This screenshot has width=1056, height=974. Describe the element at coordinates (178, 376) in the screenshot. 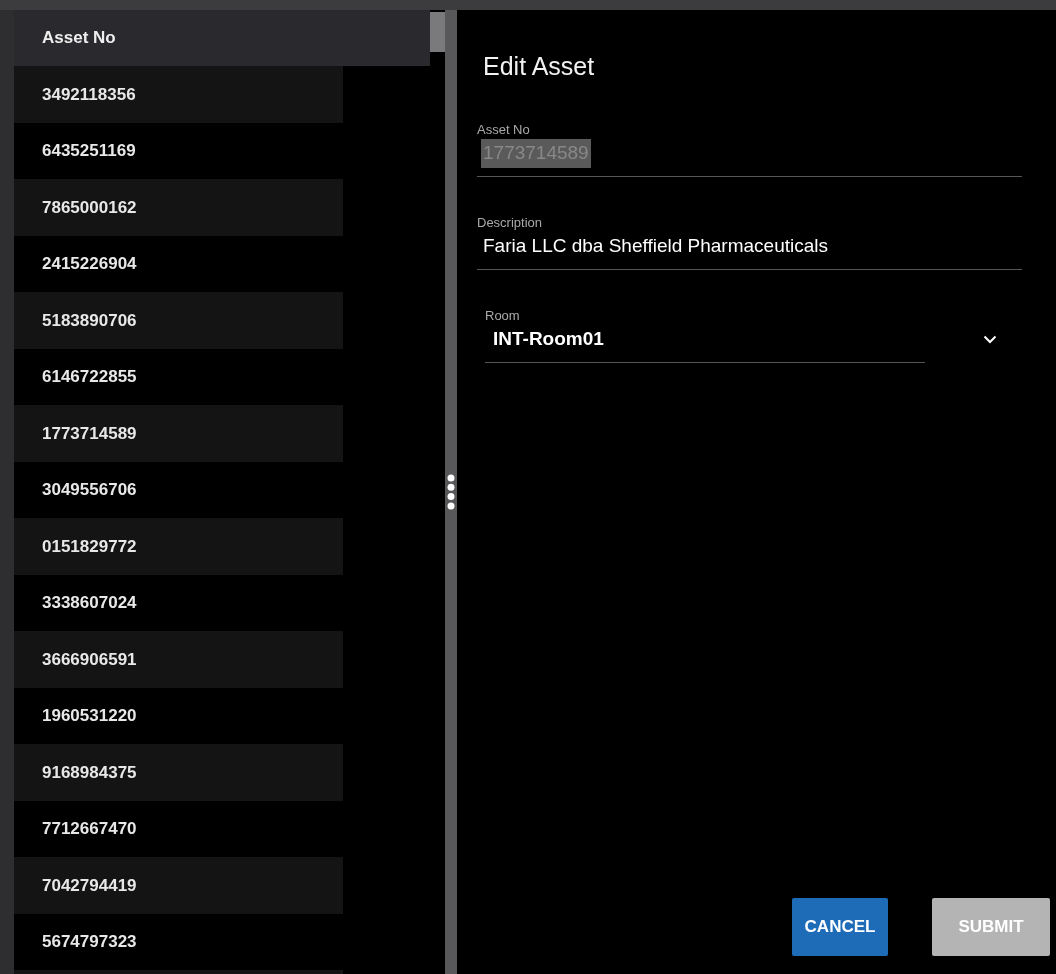

I see `table-row: 6146722855` at that location.